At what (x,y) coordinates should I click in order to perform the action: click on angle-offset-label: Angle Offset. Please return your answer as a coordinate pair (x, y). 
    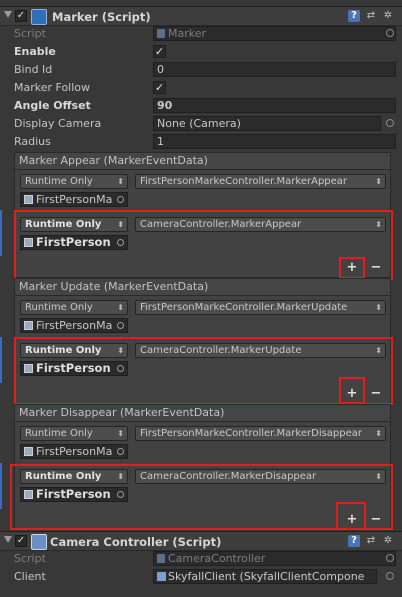
    Looking at the image, I should click on (52, 105).